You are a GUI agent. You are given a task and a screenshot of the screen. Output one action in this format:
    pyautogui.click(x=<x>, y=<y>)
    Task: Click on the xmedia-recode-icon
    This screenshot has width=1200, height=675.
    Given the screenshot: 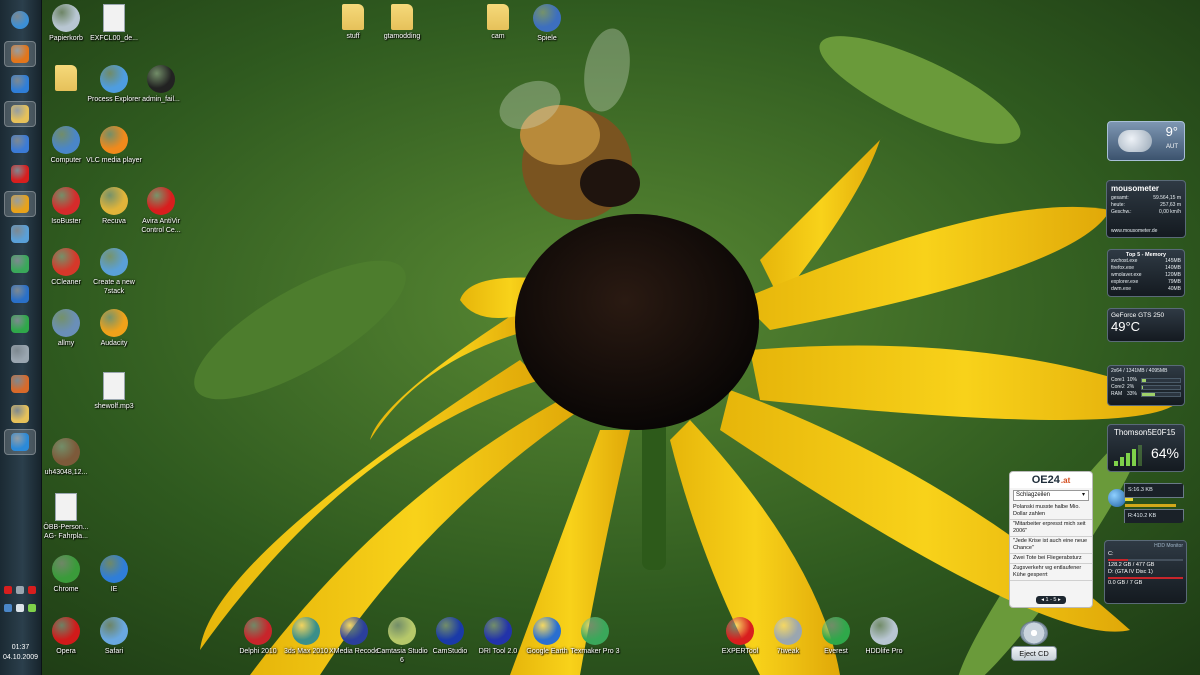 What is the action you would take?
    pyautogui.click(x=354, y=631)
    